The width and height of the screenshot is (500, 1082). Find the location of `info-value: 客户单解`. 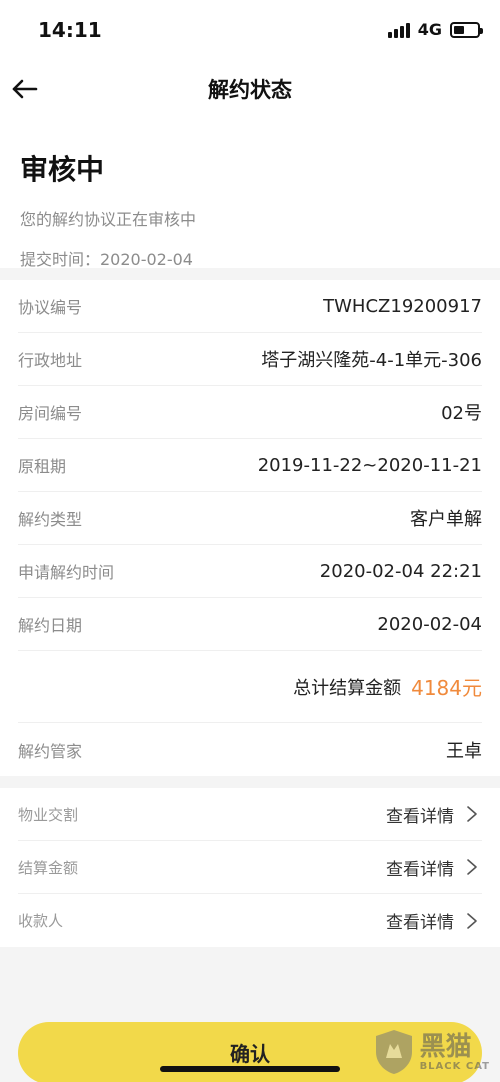

info-value: 客户单解 is located at coordinates (446, 519).